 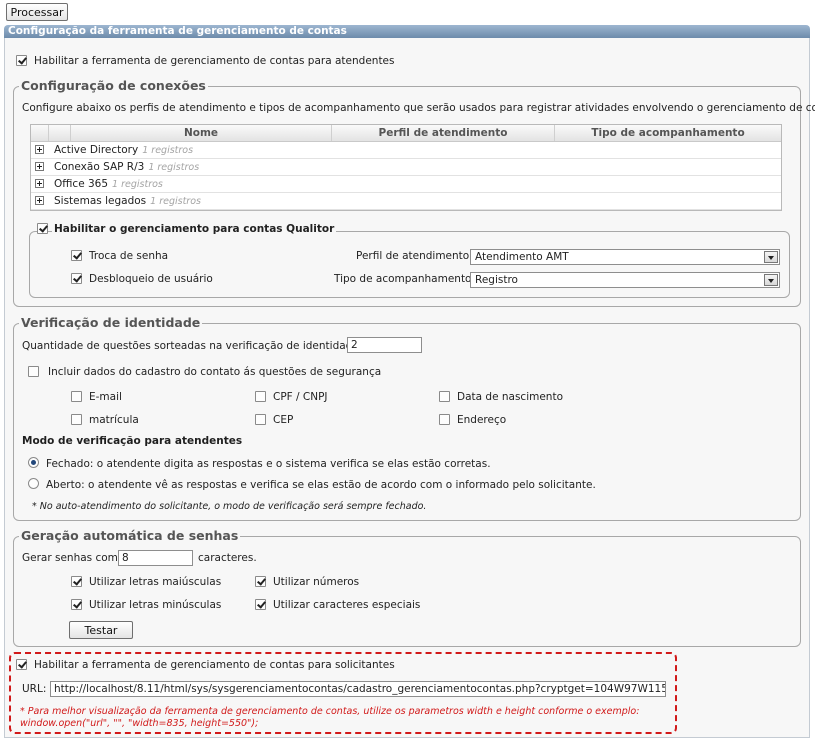 What do you see at coordinates (33, 483) in the screenshot?
I see `mode-open-radio` at bounding box center [33, 483].